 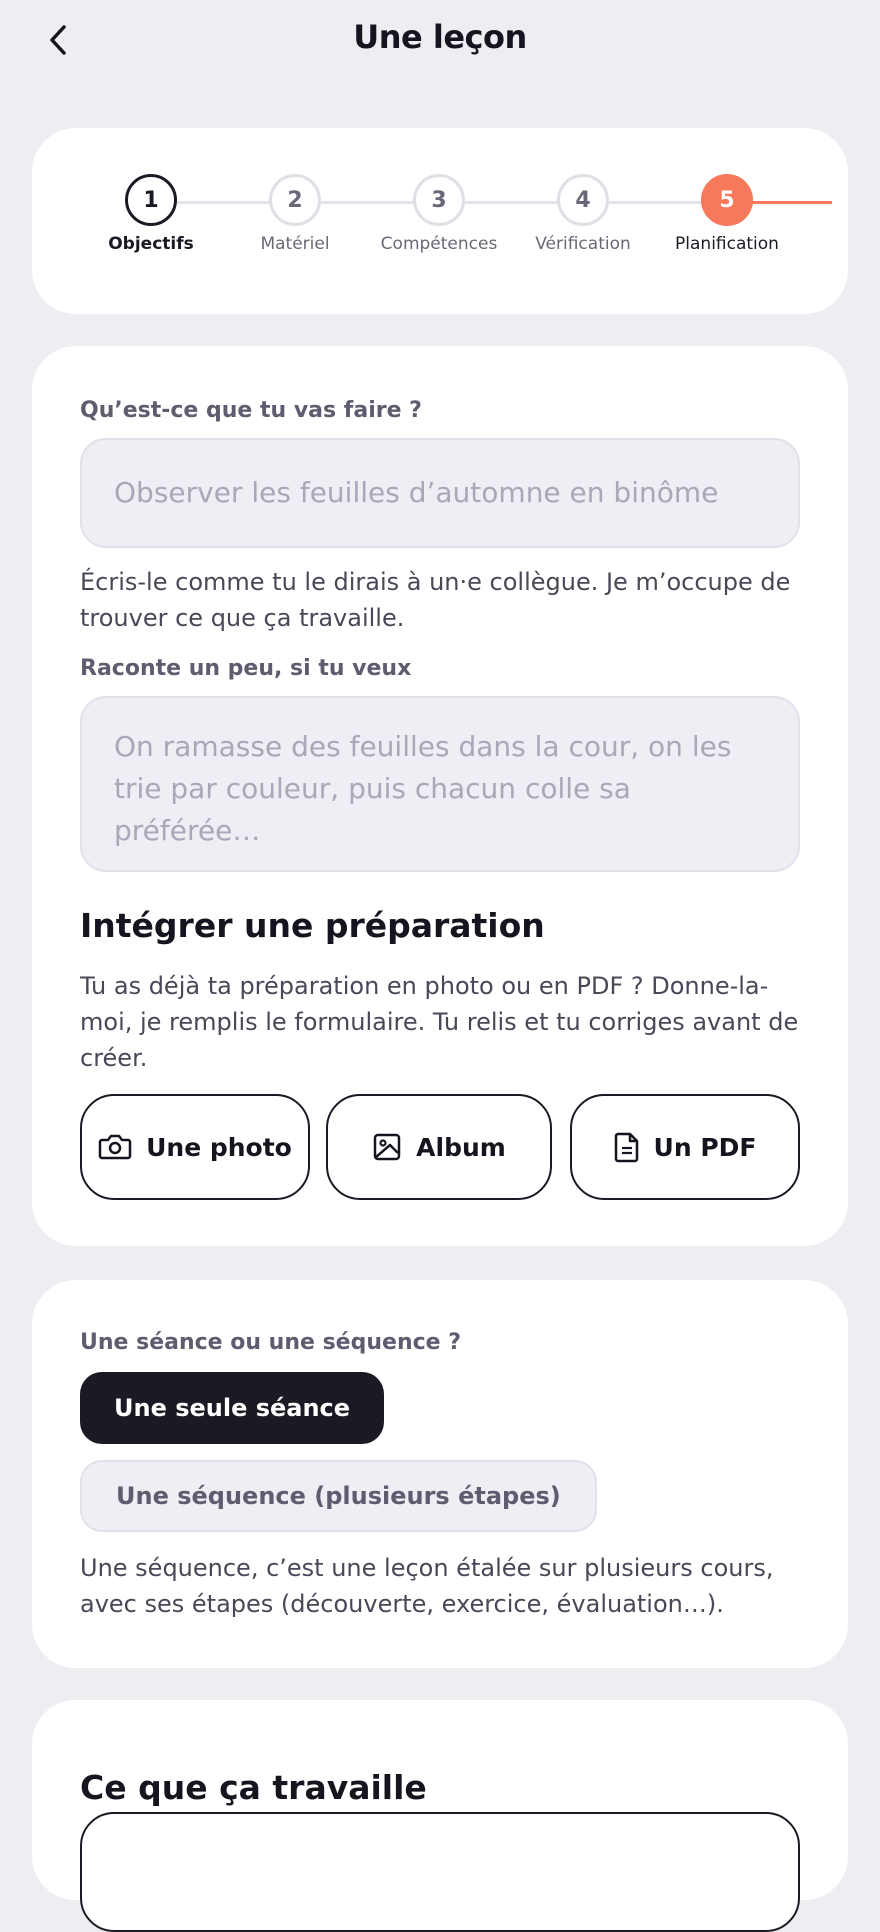 I want to click on step-objectifs: 1 Objectifs, so click(x=151, y=214).